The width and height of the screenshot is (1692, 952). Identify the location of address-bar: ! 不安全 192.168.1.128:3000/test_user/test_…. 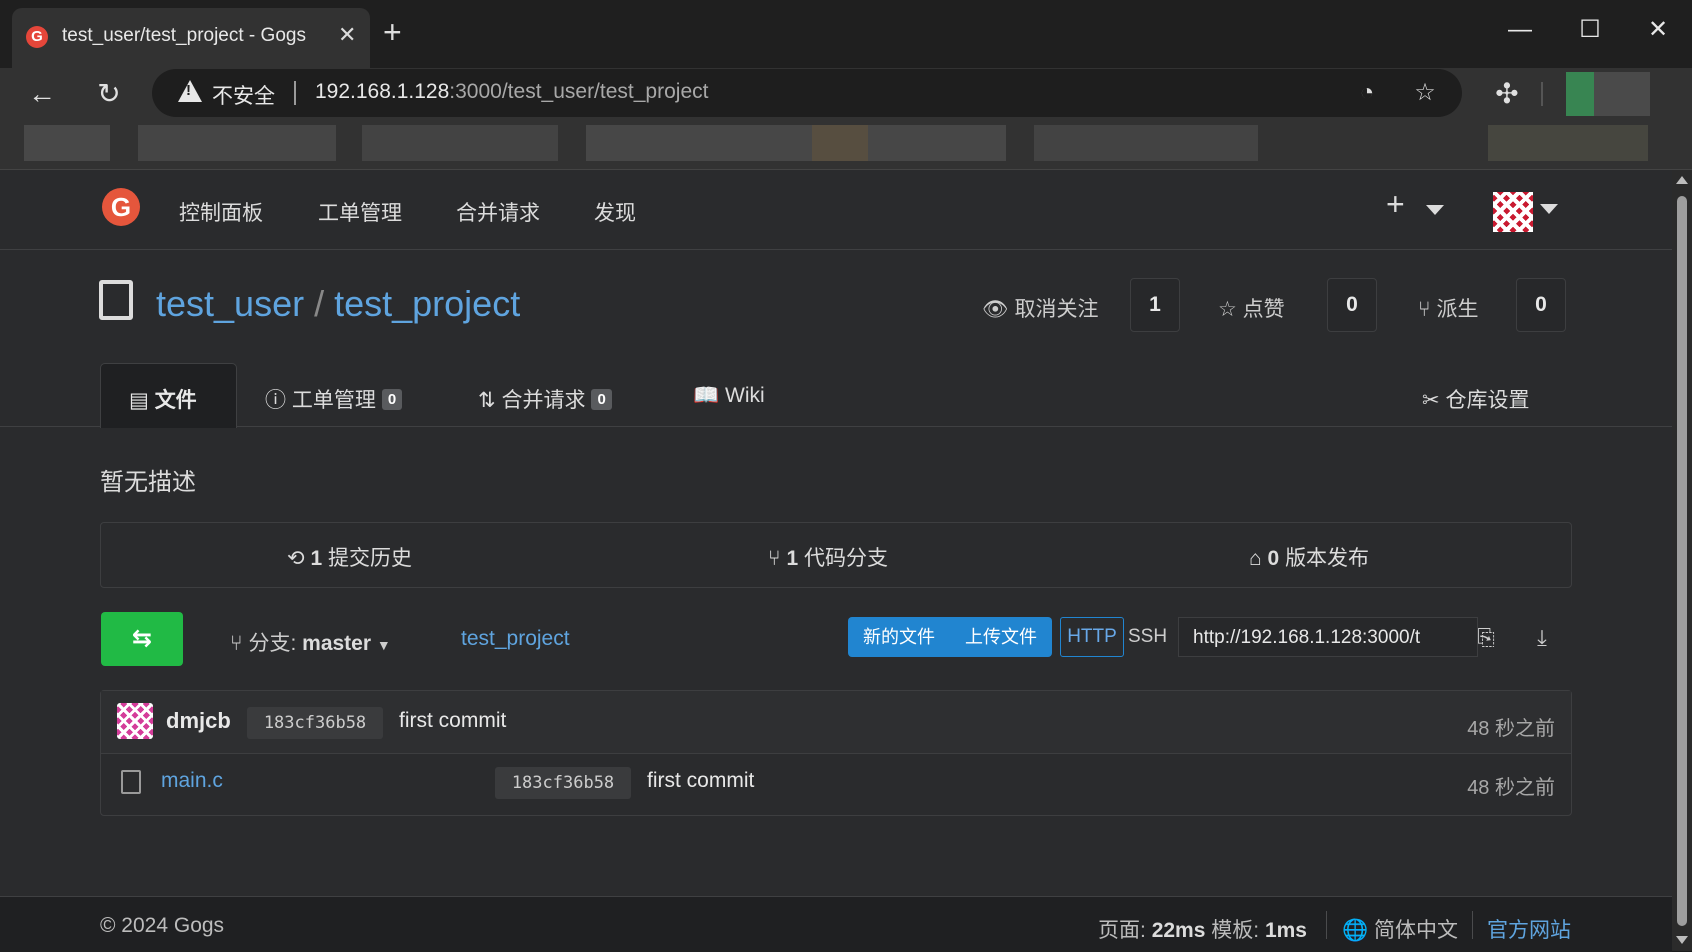
(807, 93).